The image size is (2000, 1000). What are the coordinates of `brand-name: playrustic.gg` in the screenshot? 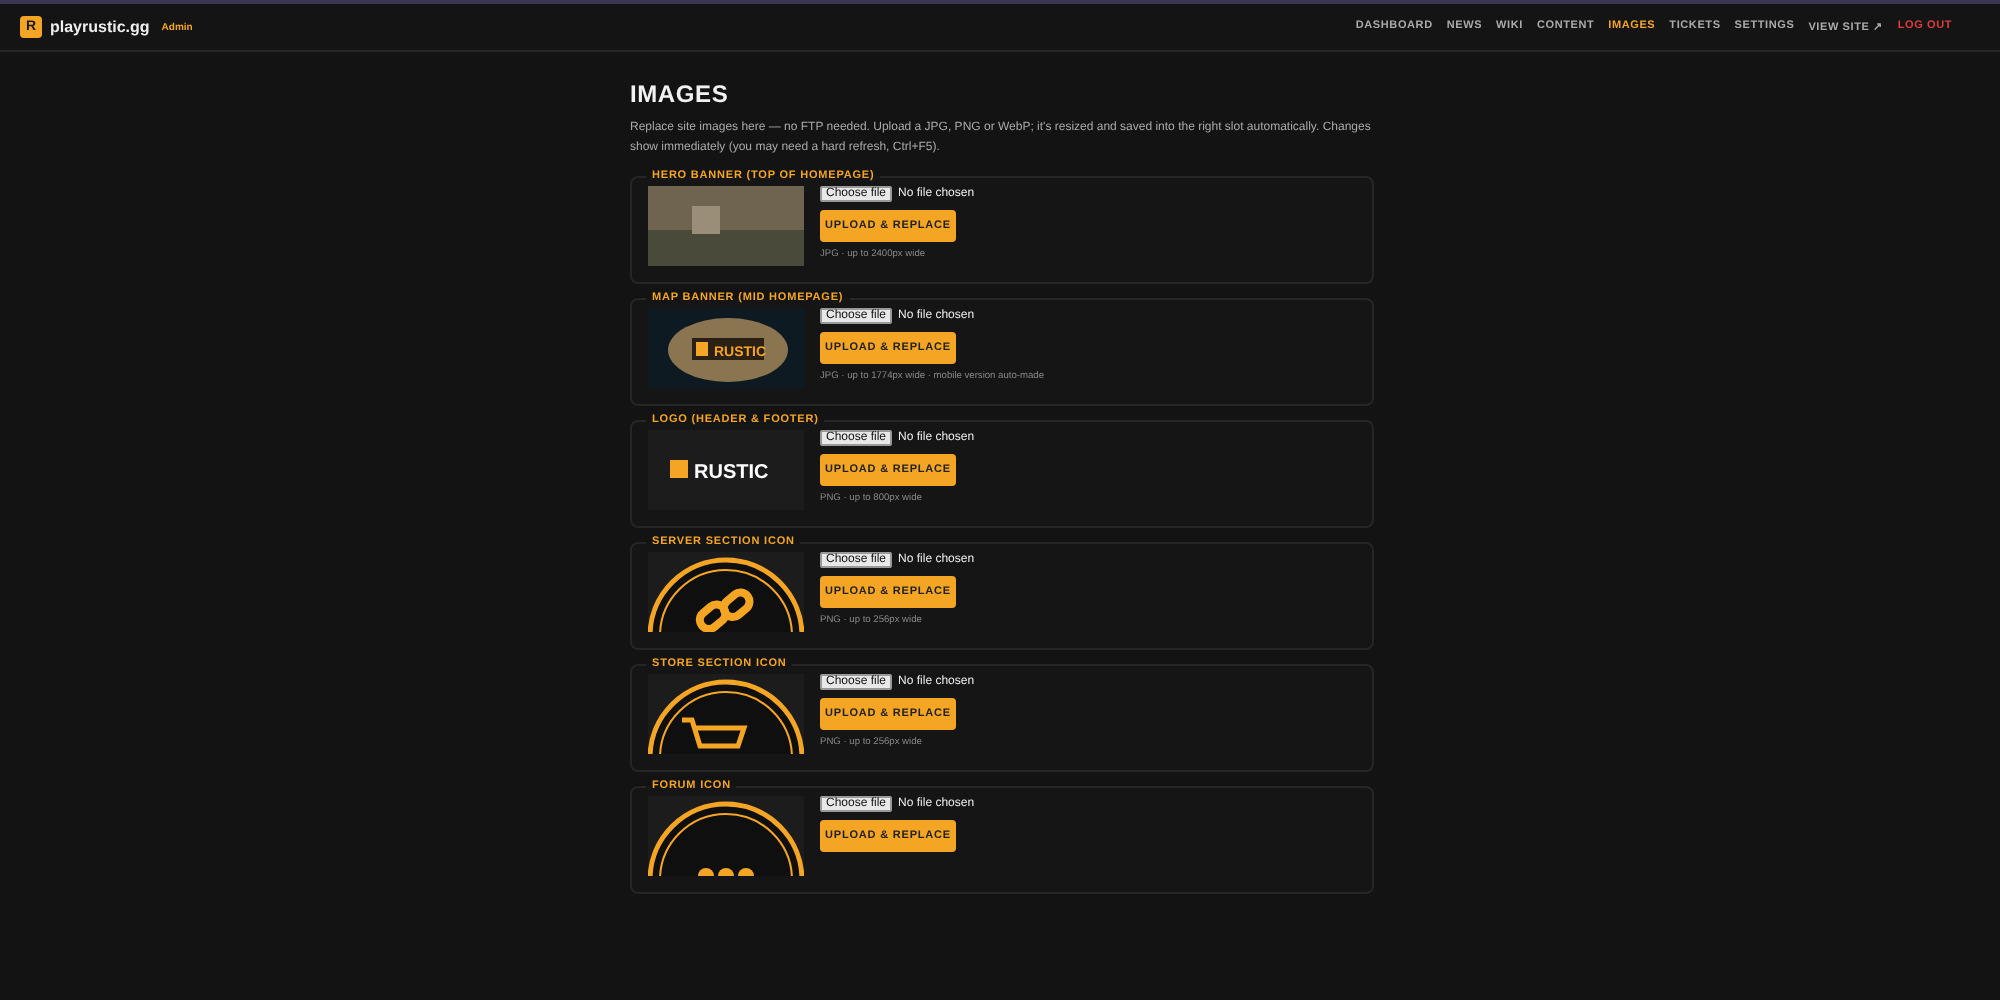 It's located at (100, 27).